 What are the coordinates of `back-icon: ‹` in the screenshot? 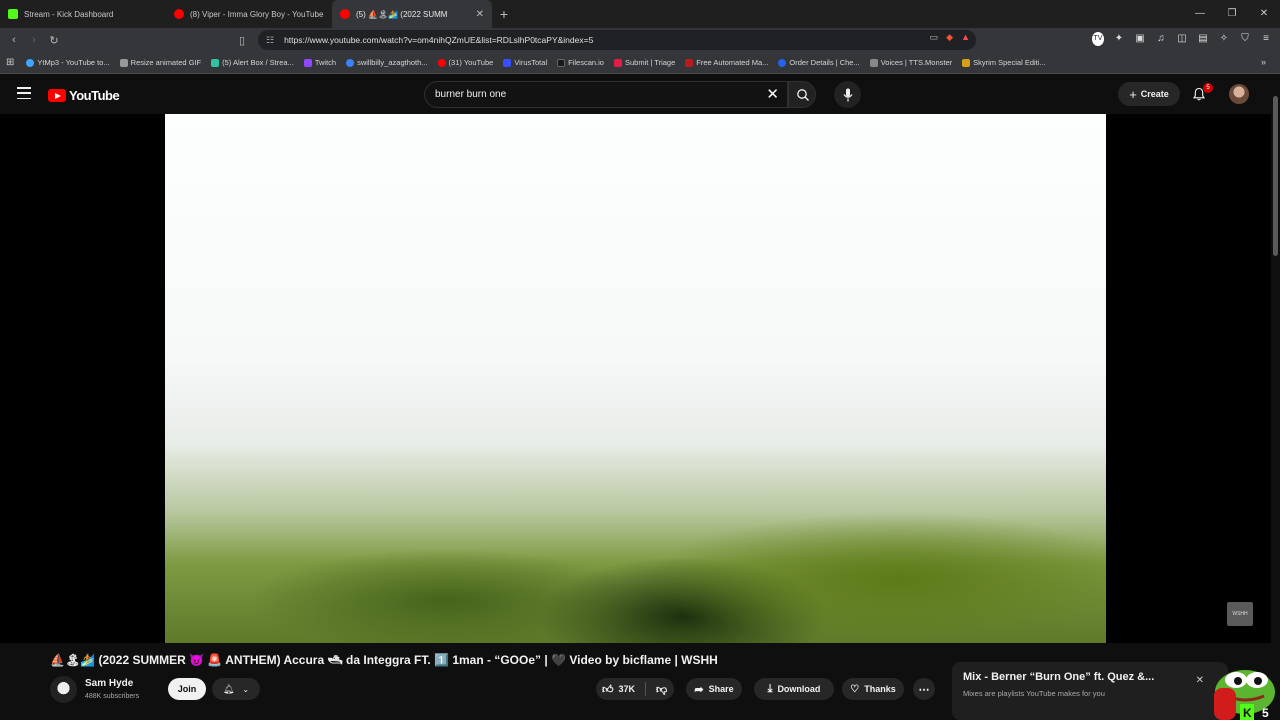 It's located at (14, 40).